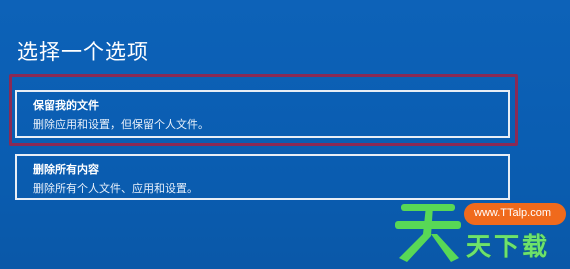 The width and height of the screenshot is (570, 269). I want to click on page-title: 选择一个选项, so click(83, 52).